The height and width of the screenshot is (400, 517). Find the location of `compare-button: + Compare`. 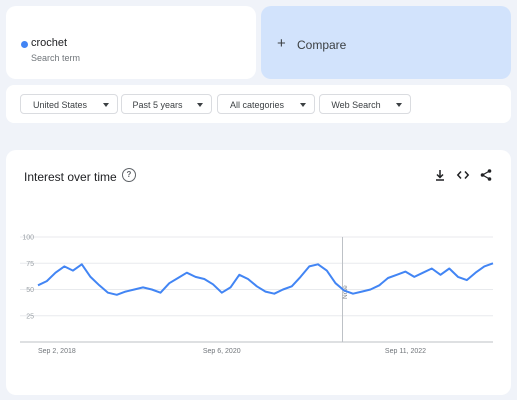

compare-button: + Compare is located at coordinates (386, 42).